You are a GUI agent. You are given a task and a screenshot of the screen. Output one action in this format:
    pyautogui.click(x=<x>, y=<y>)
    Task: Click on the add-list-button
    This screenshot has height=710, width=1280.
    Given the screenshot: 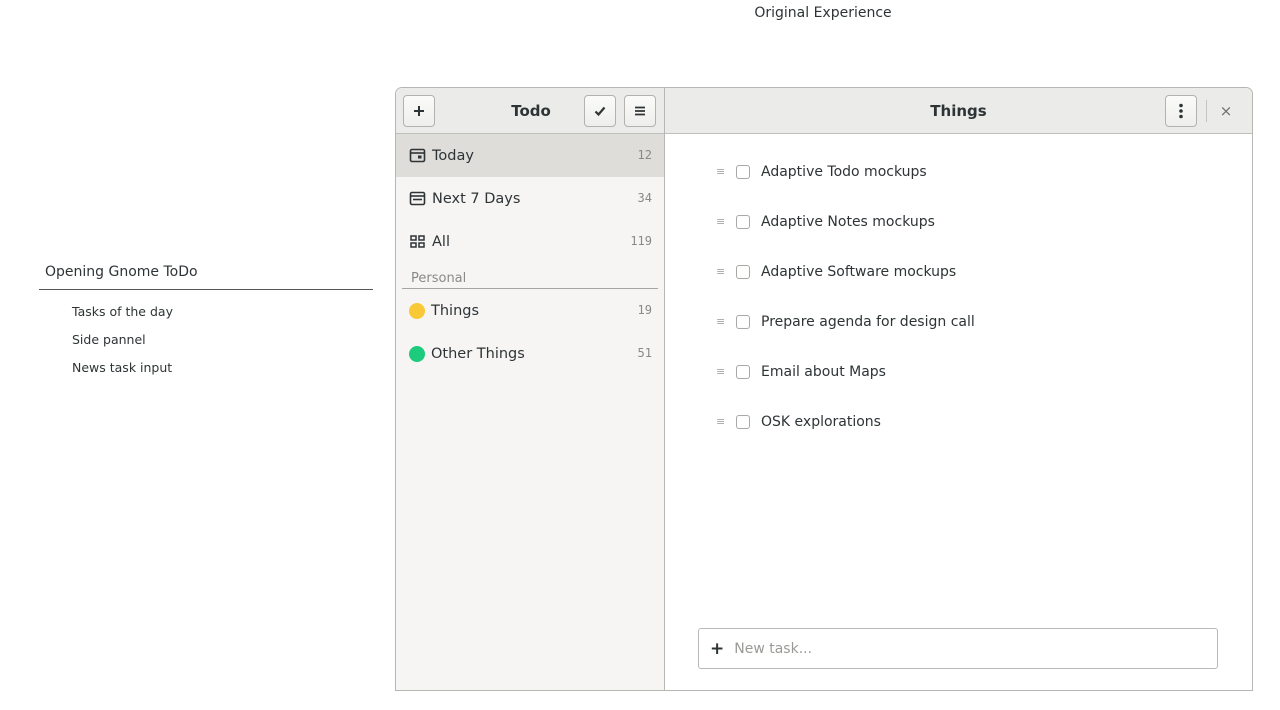 What is the action you would take?
    pyautogui.click(x=419, y=111)
    